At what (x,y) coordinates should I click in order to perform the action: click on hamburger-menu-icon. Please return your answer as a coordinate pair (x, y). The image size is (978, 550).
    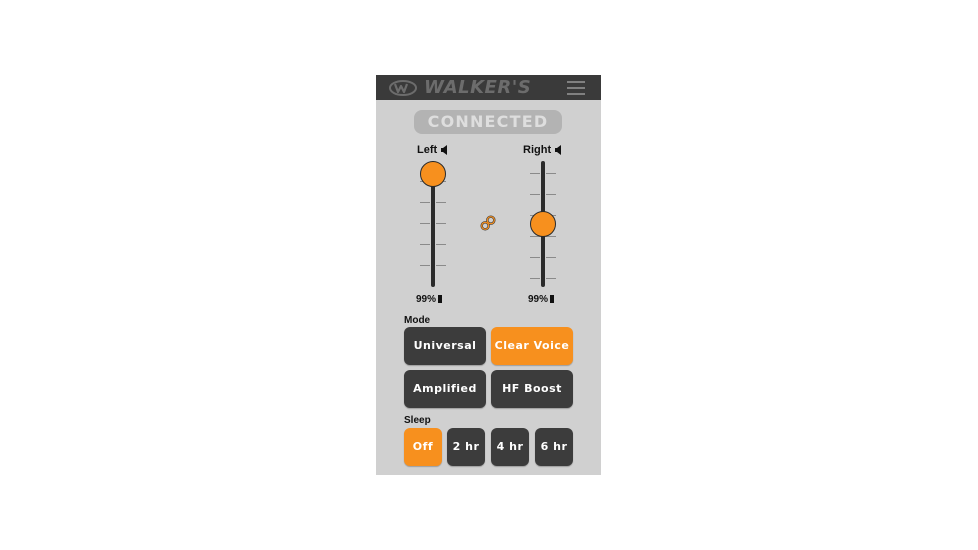
    Looking at the image, I should click on (576, 88).